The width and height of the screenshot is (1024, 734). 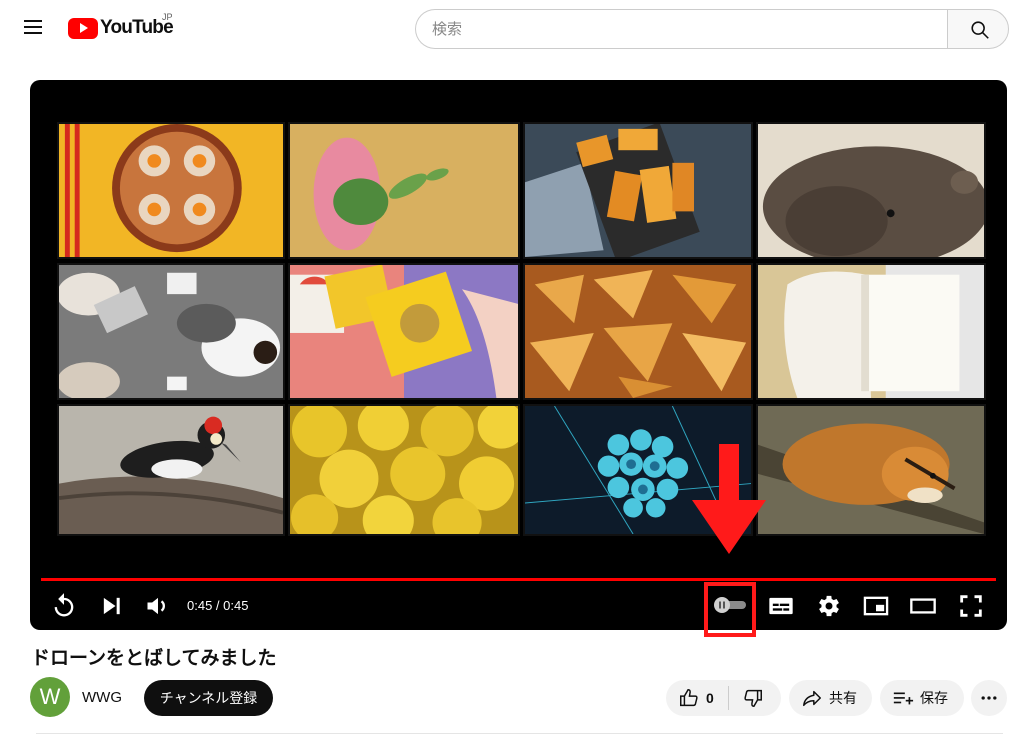 I want to click on gear-icon, so click(x=829, y=606).